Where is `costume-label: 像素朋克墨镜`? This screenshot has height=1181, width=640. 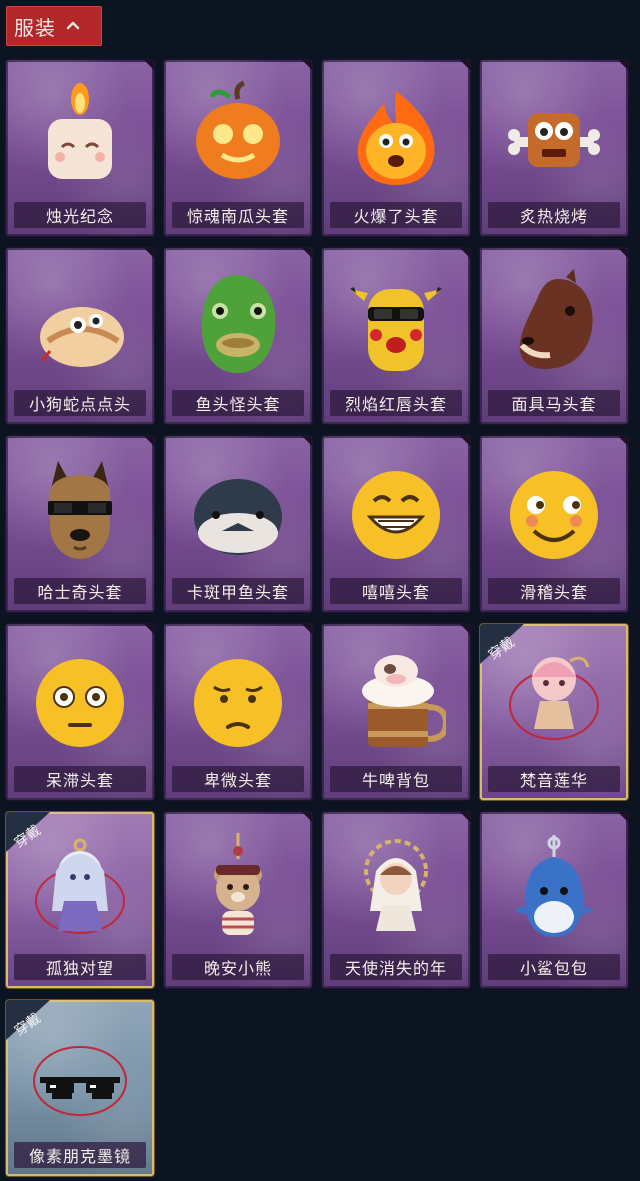 costume-label: 像素朋克墨镜 is located at coordinates (79, 1157).